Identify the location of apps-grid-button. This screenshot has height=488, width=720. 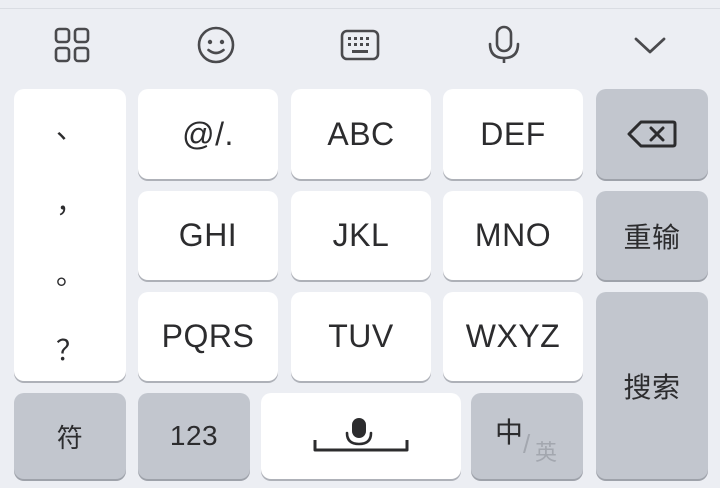
(72, 45).